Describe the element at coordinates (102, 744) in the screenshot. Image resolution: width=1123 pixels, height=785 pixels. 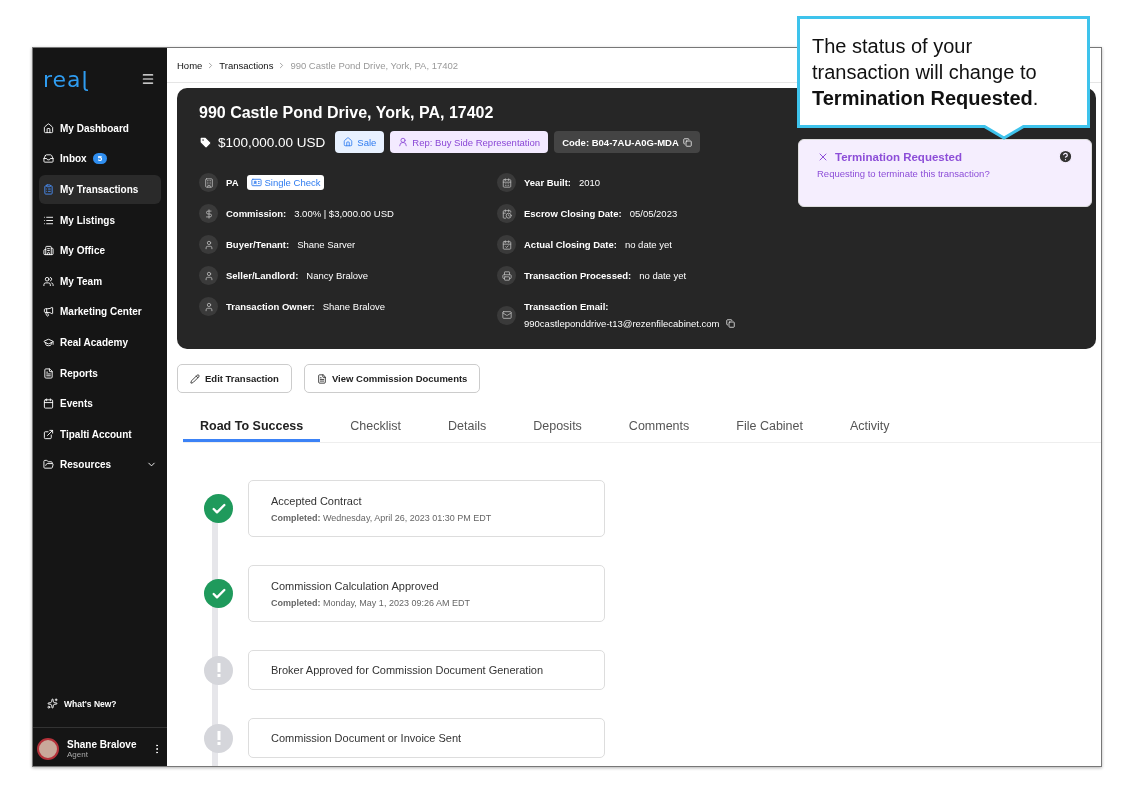
I see `user-name: Shane Bralove` at that location.